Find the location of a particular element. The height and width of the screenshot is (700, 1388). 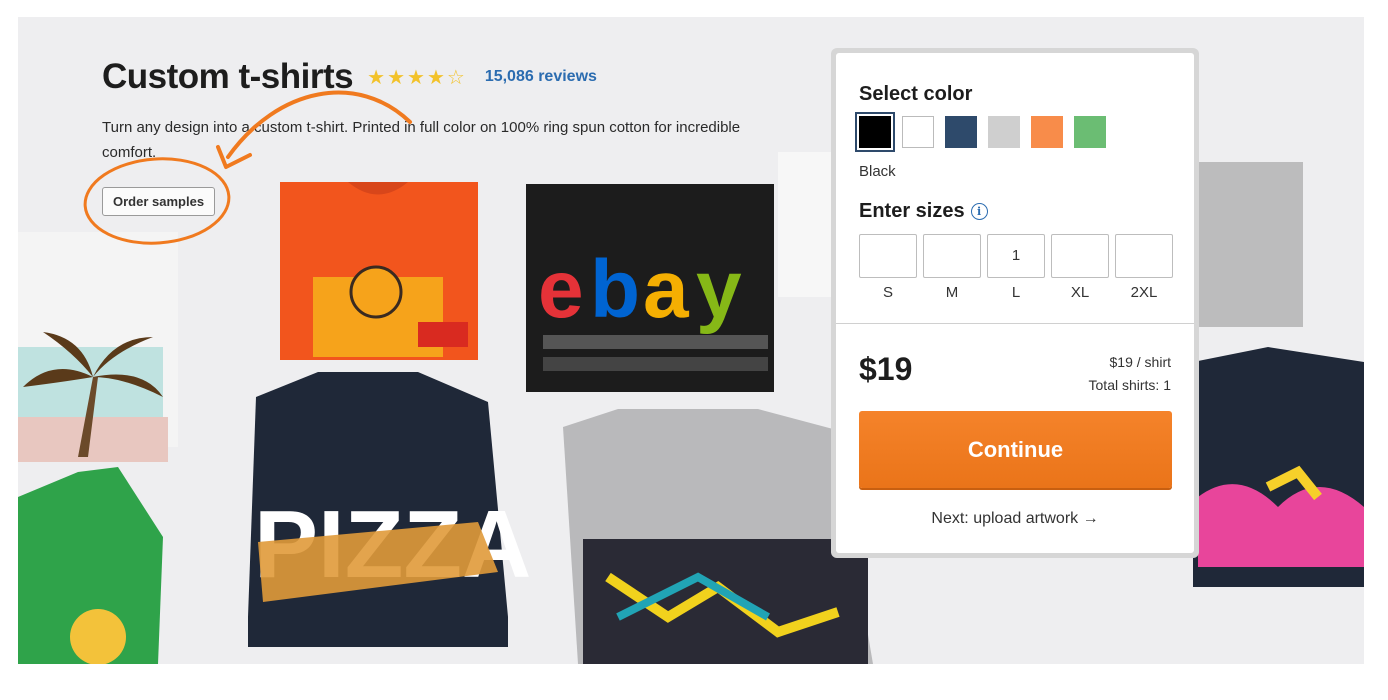

selected-color-label: Black is located at coordinates (877, 171).